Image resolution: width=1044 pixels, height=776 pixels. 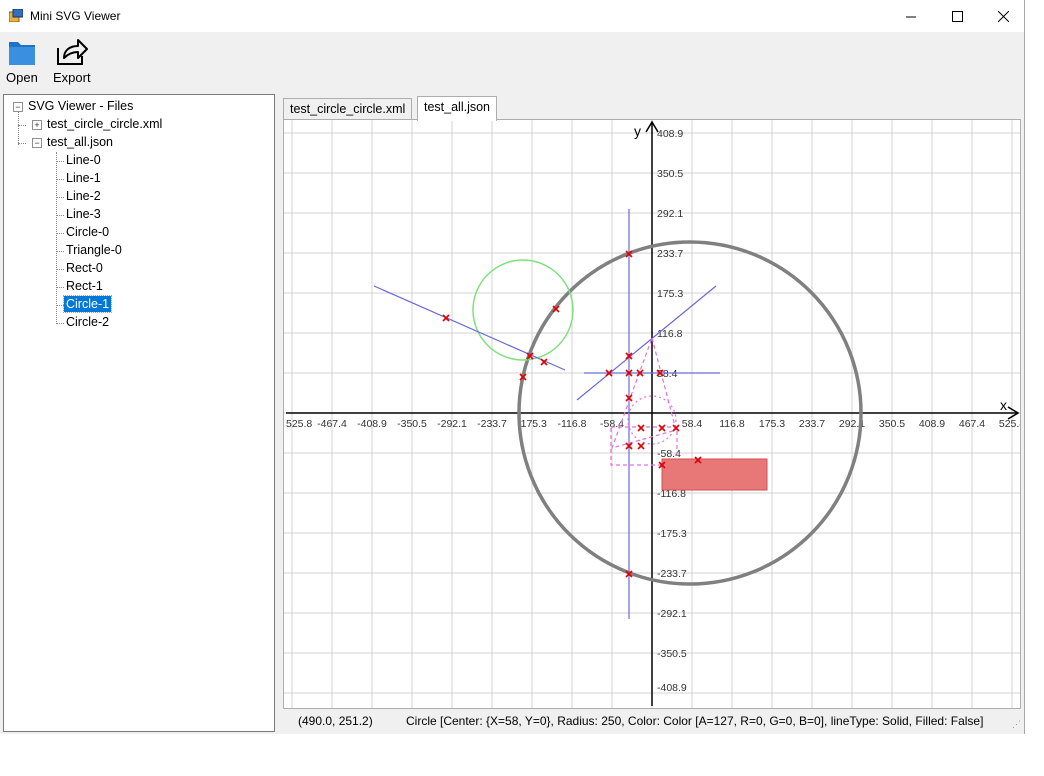 What do you see at coordinates (94, 250) in the screenshot?
I see `tree-item-triangle-0: Triangle-0` at bounding box center [94, 250].